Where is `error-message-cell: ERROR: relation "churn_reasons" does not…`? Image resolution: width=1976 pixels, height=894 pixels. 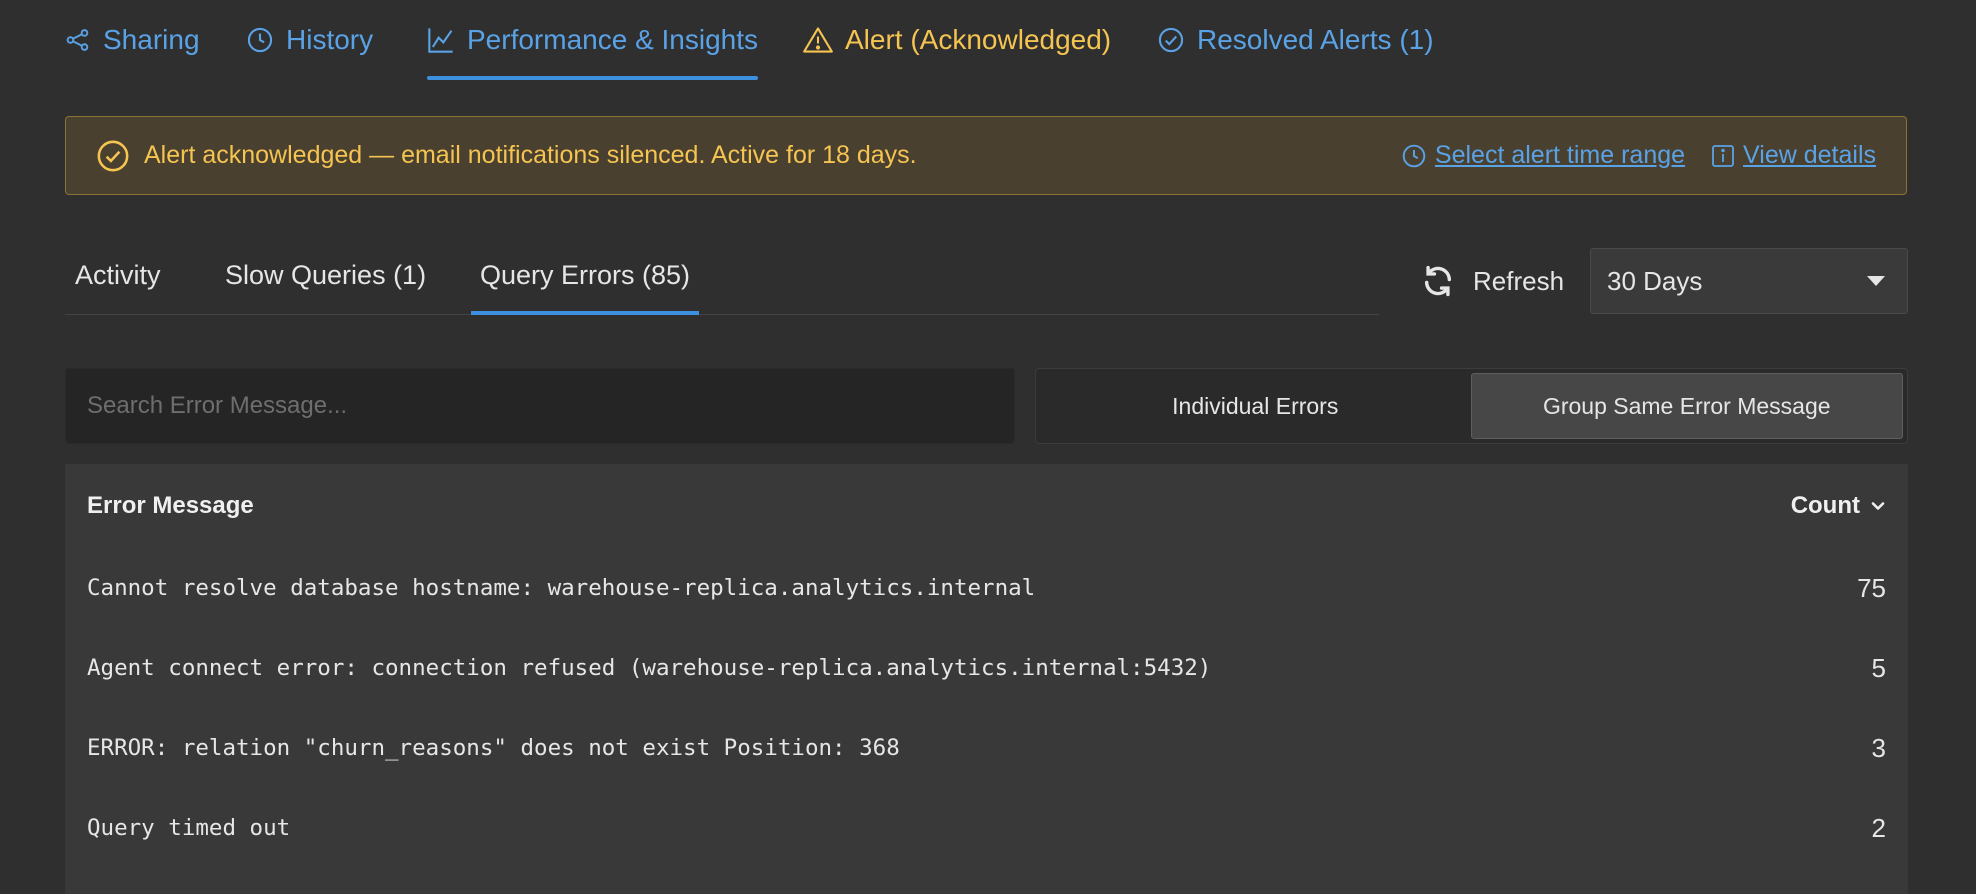
error-message-cell: ERROR: relation "churn_reasons" does not… is located at coordinates (493, 748).